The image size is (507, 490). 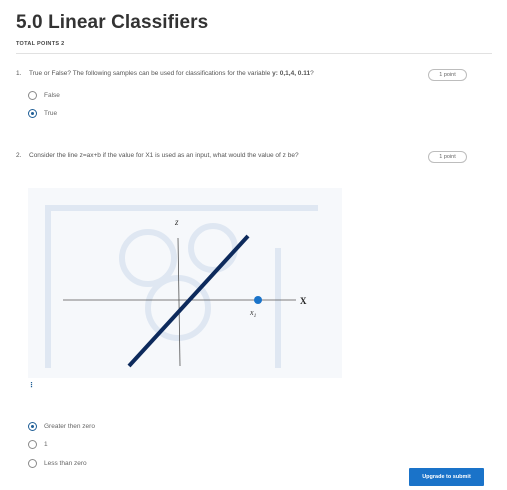 I want to click on hint-icon: ⋮, so click(x=31, y=385).